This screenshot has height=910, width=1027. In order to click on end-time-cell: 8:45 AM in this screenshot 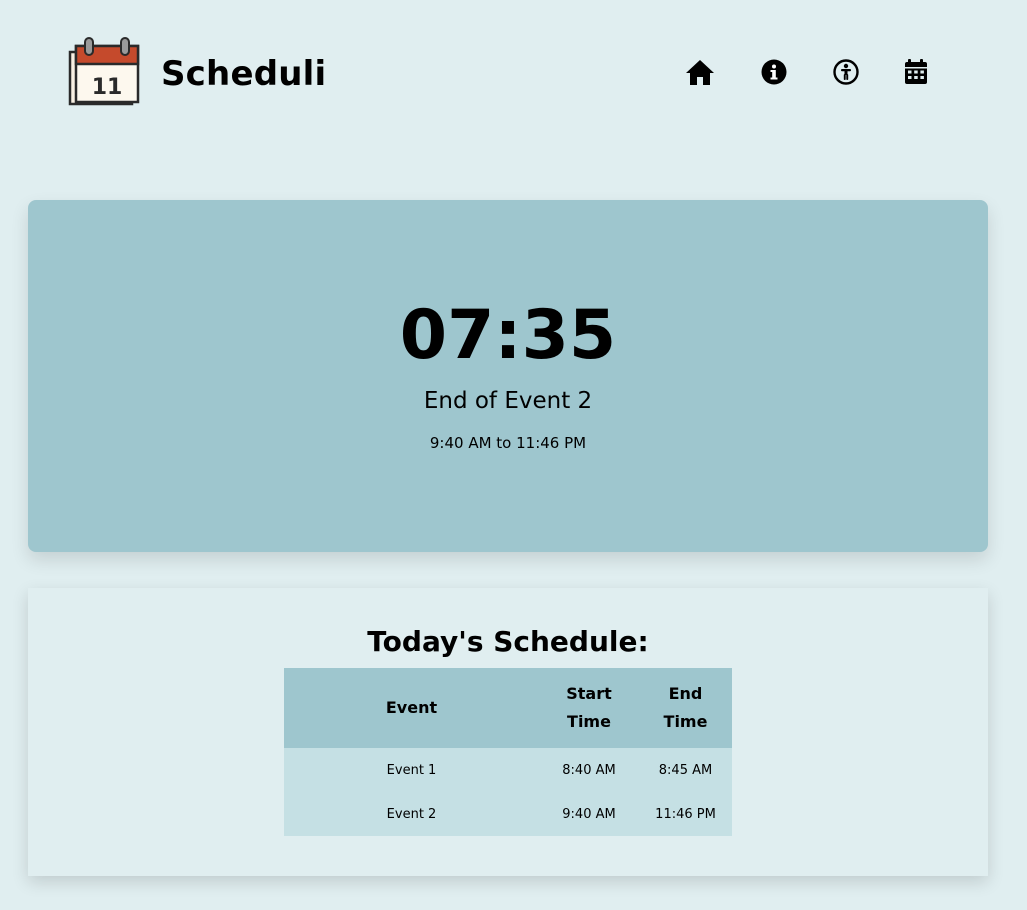, I will do `click(685, 770)`.